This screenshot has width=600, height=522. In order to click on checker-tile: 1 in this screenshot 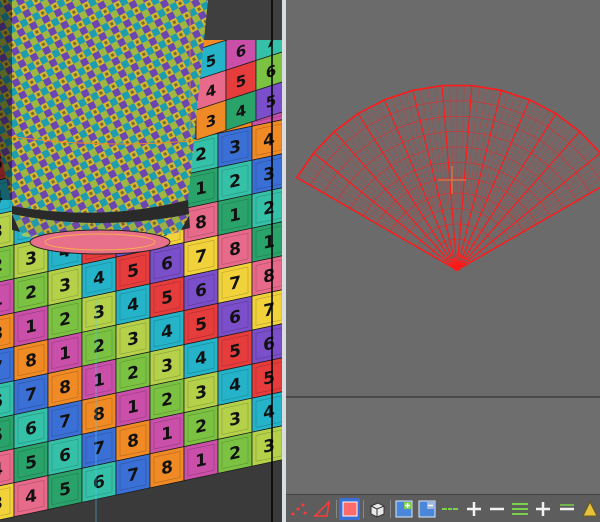, I will do `click(201, 460)`.